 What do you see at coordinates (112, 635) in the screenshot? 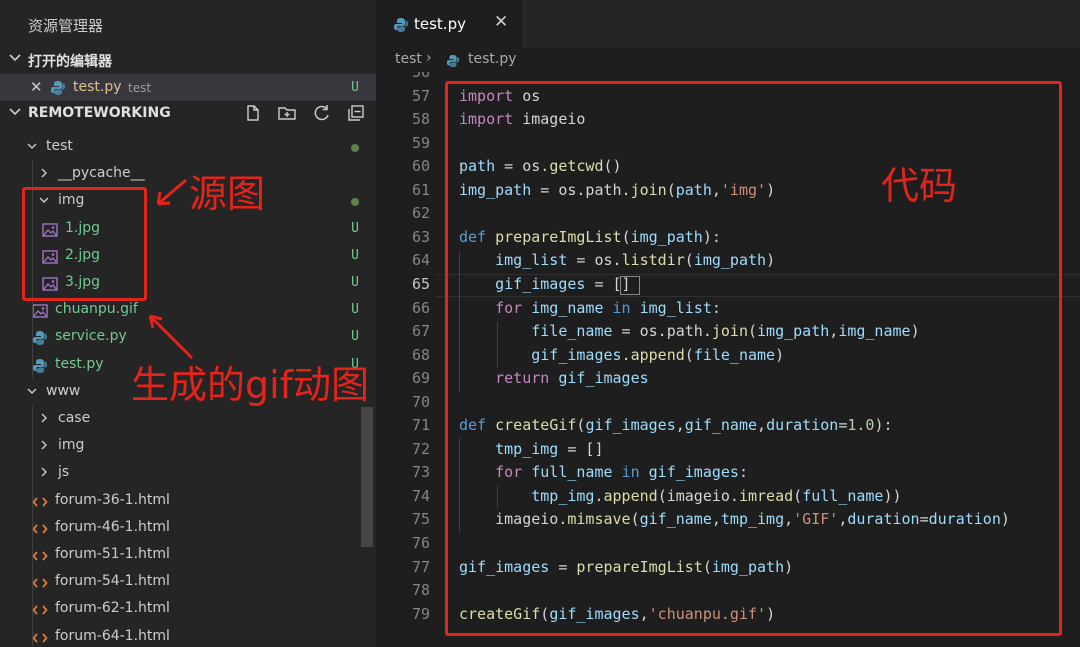
I see `tree-label: forum-64-1.html` at bounding box center [112, 635].